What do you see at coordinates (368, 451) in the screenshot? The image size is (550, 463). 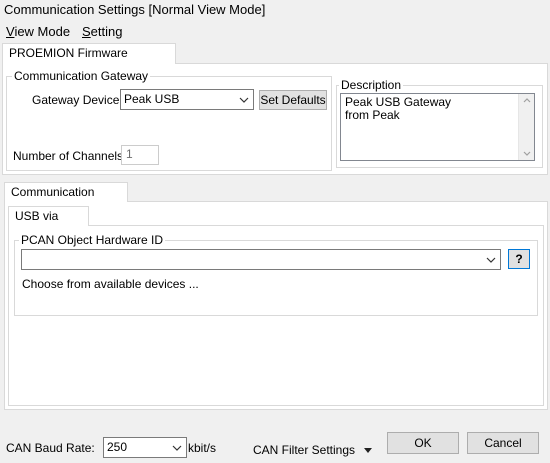 I see `caret-down-icon` at bounding box center [368, 451].